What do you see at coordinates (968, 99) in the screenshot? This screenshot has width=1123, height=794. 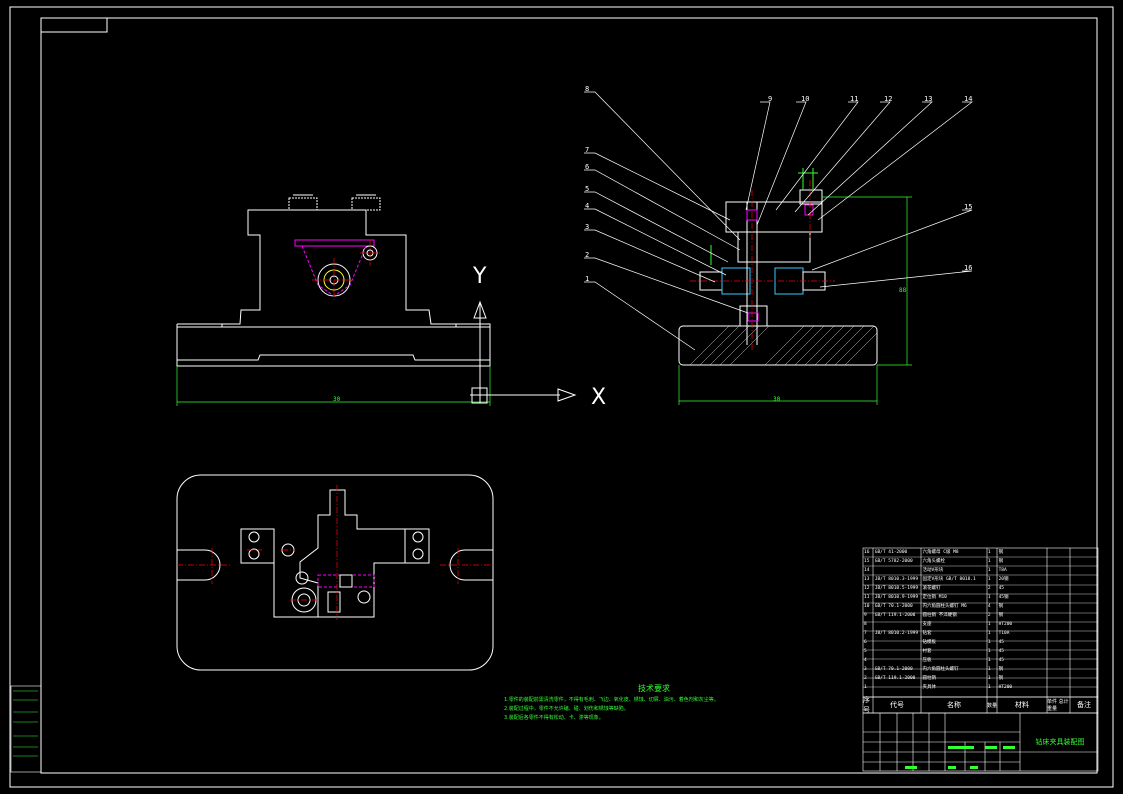 I see `balloon-14: 14` at bounding box center [968, 99].